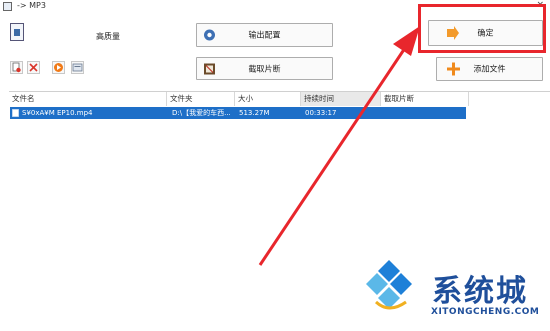 The width and height of the screenshot is (550, 331). Describe the element at coordinates (485, 312) in the screenshot. I see `watermark-url: XITONGCHENG.COM` at that location.